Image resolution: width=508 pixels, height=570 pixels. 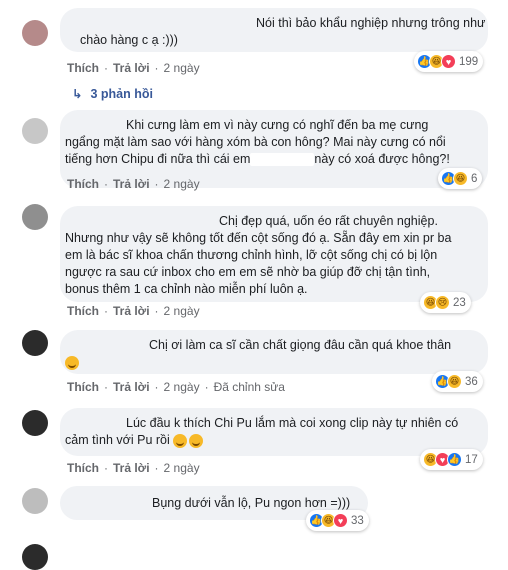 I want to click on reaction-count: 36, so click(x=471, y=381).